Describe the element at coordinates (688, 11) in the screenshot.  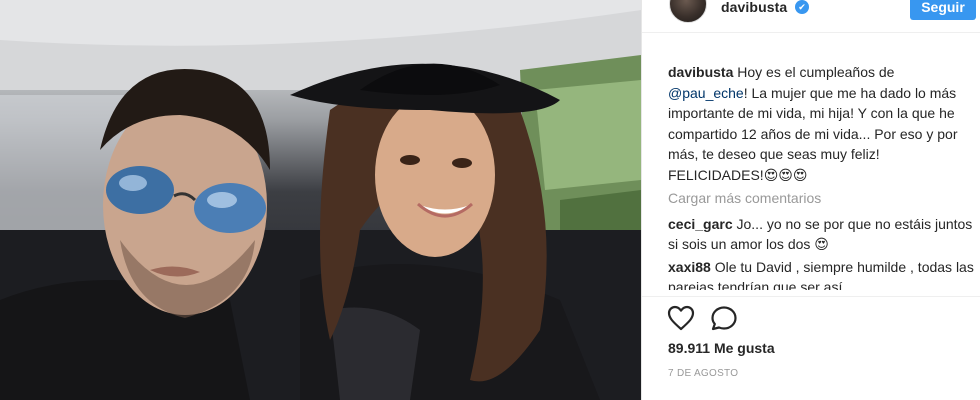
I see `avatar` at that location.